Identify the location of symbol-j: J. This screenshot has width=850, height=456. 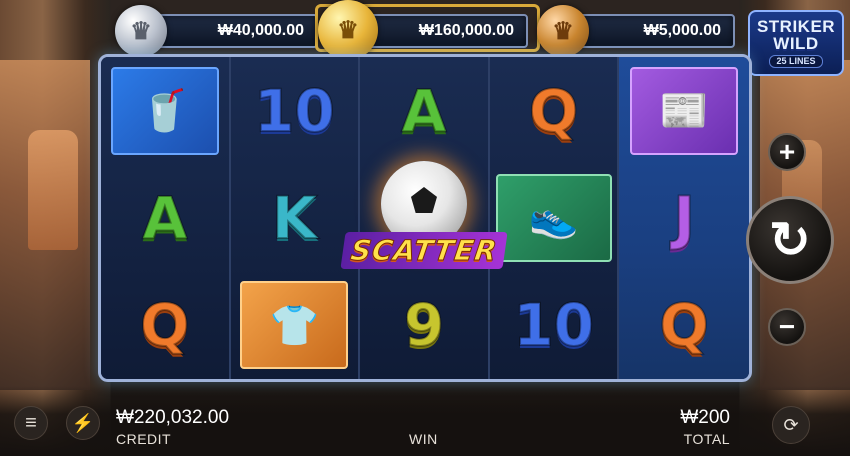
(684, 217).